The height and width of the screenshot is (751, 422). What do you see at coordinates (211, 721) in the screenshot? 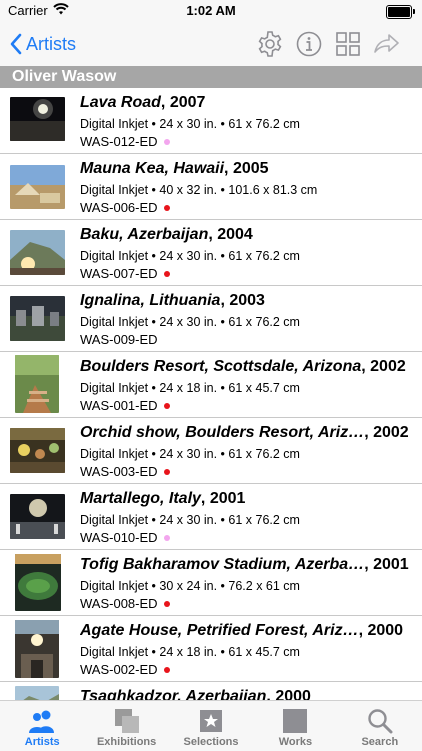
I see `selections-icon` at bounding box center [211, 721].